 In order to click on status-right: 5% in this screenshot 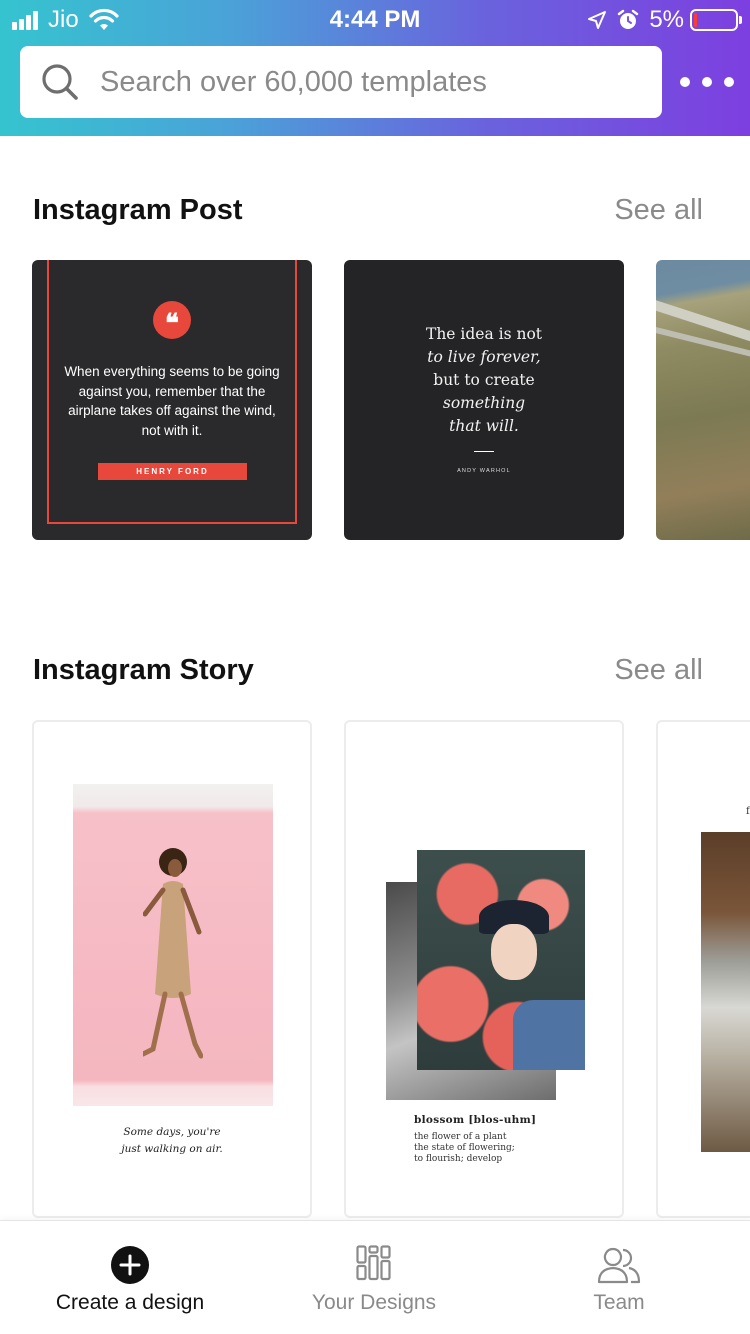, I will do `click(664, 20)`.